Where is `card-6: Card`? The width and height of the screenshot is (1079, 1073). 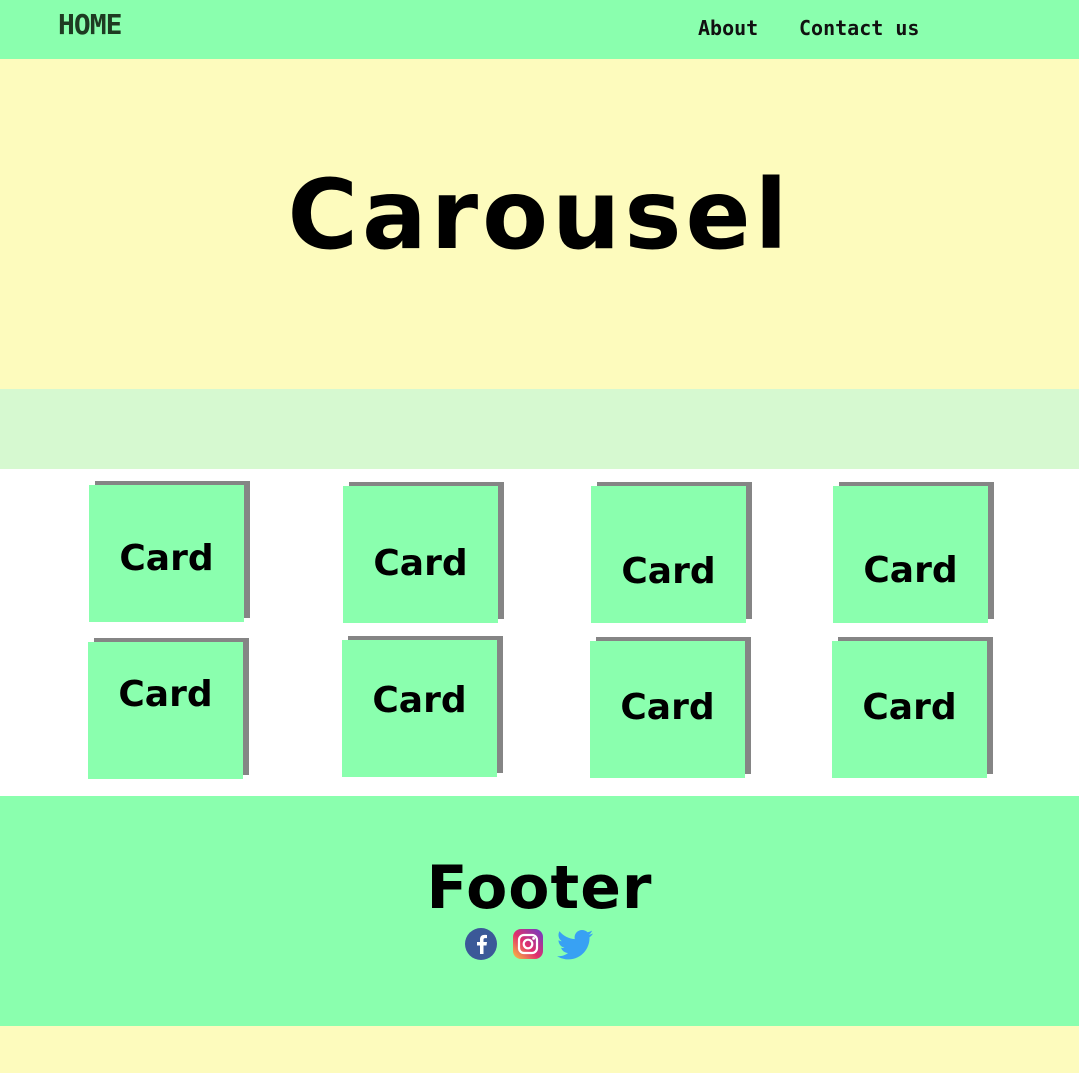
card-6: Card is located at coordinates (419, 708).